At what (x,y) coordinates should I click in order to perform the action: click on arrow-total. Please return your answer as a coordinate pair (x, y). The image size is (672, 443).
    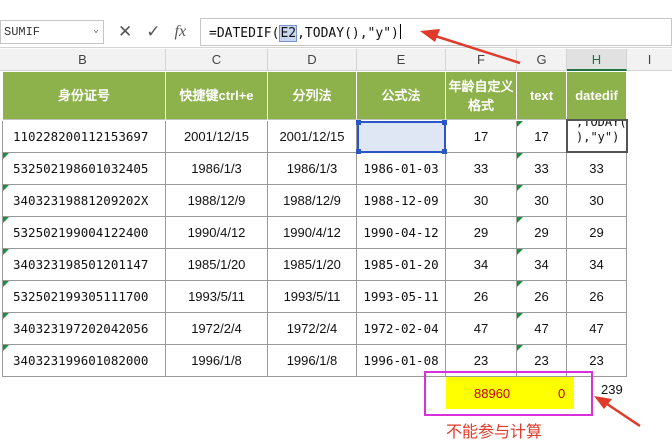
    Looking at the image, I should click on (617, 412).